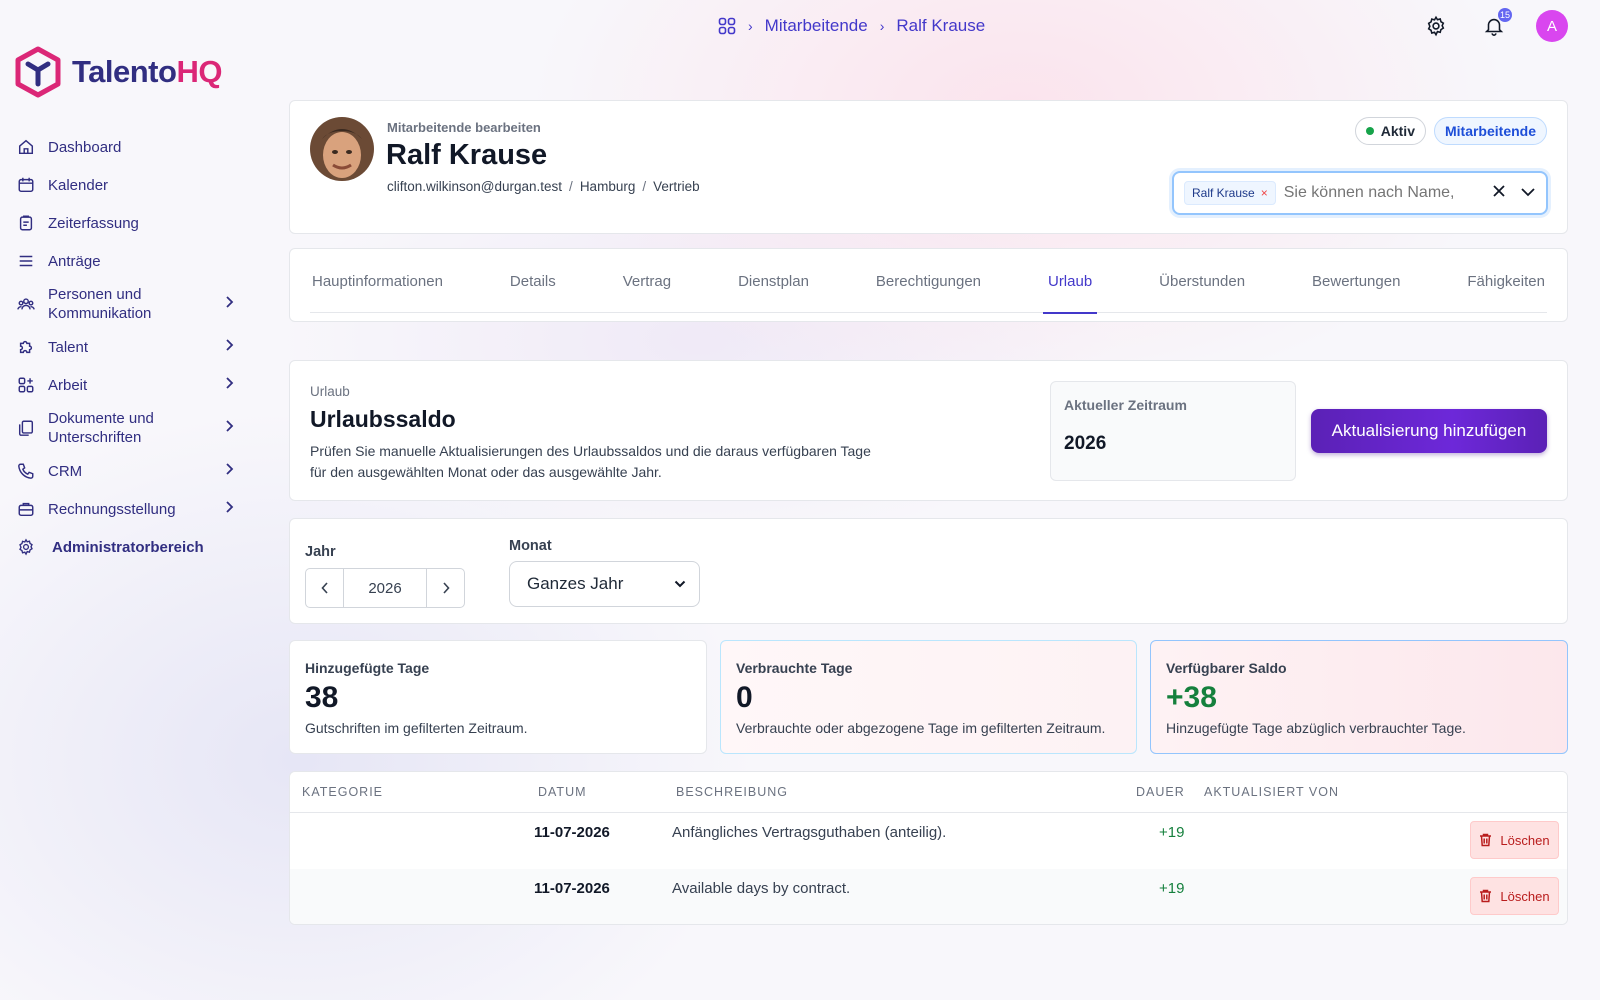  Describe the element at coordinates (744, 697) in the screenshot. I see `stat-value: 0` at that location.